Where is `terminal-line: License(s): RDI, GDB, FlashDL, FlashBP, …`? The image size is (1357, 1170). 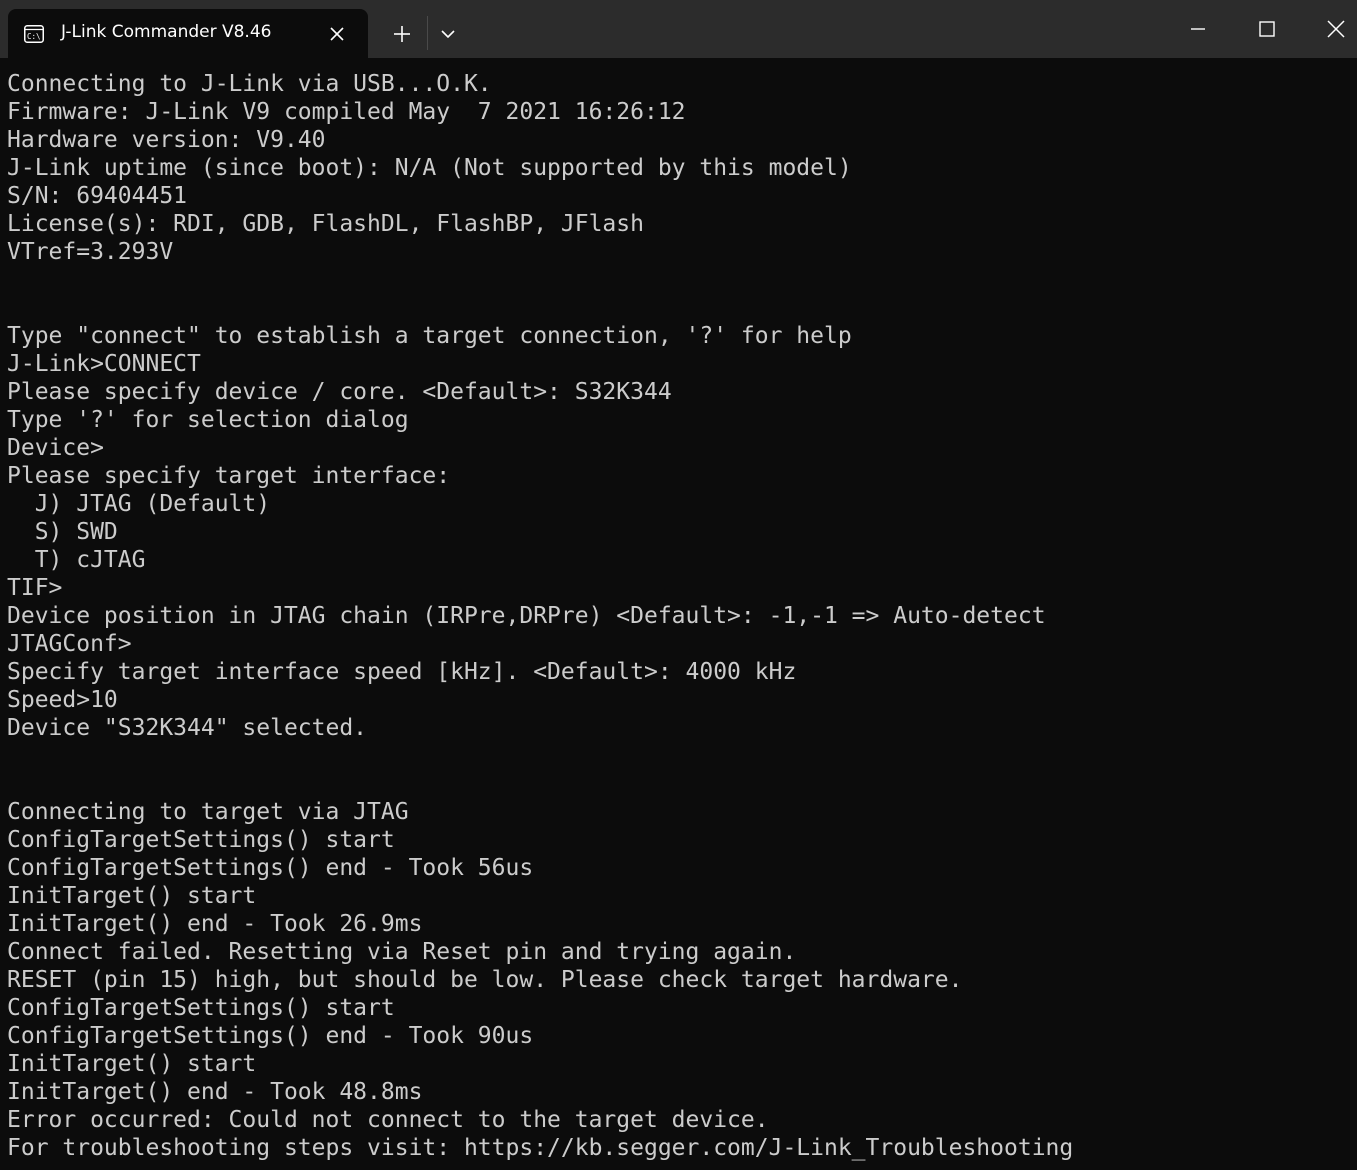
terminal-line: License(s): RDI, GDB, FlashDL, FlashBP, … is located at coordinates (325, 224).